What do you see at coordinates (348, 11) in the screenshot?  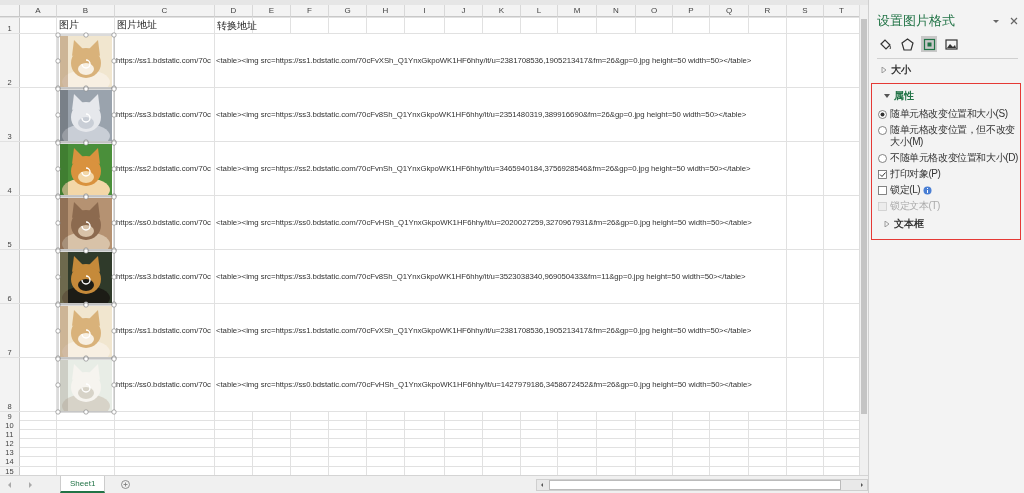 I see `column-header: G` at bounding box center [348, 11].